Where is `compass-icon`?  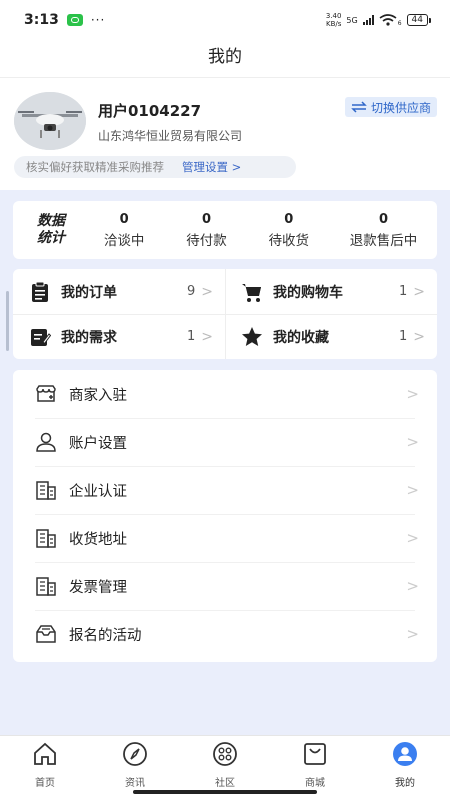
compass-icon is located at coordinates (135, 754).